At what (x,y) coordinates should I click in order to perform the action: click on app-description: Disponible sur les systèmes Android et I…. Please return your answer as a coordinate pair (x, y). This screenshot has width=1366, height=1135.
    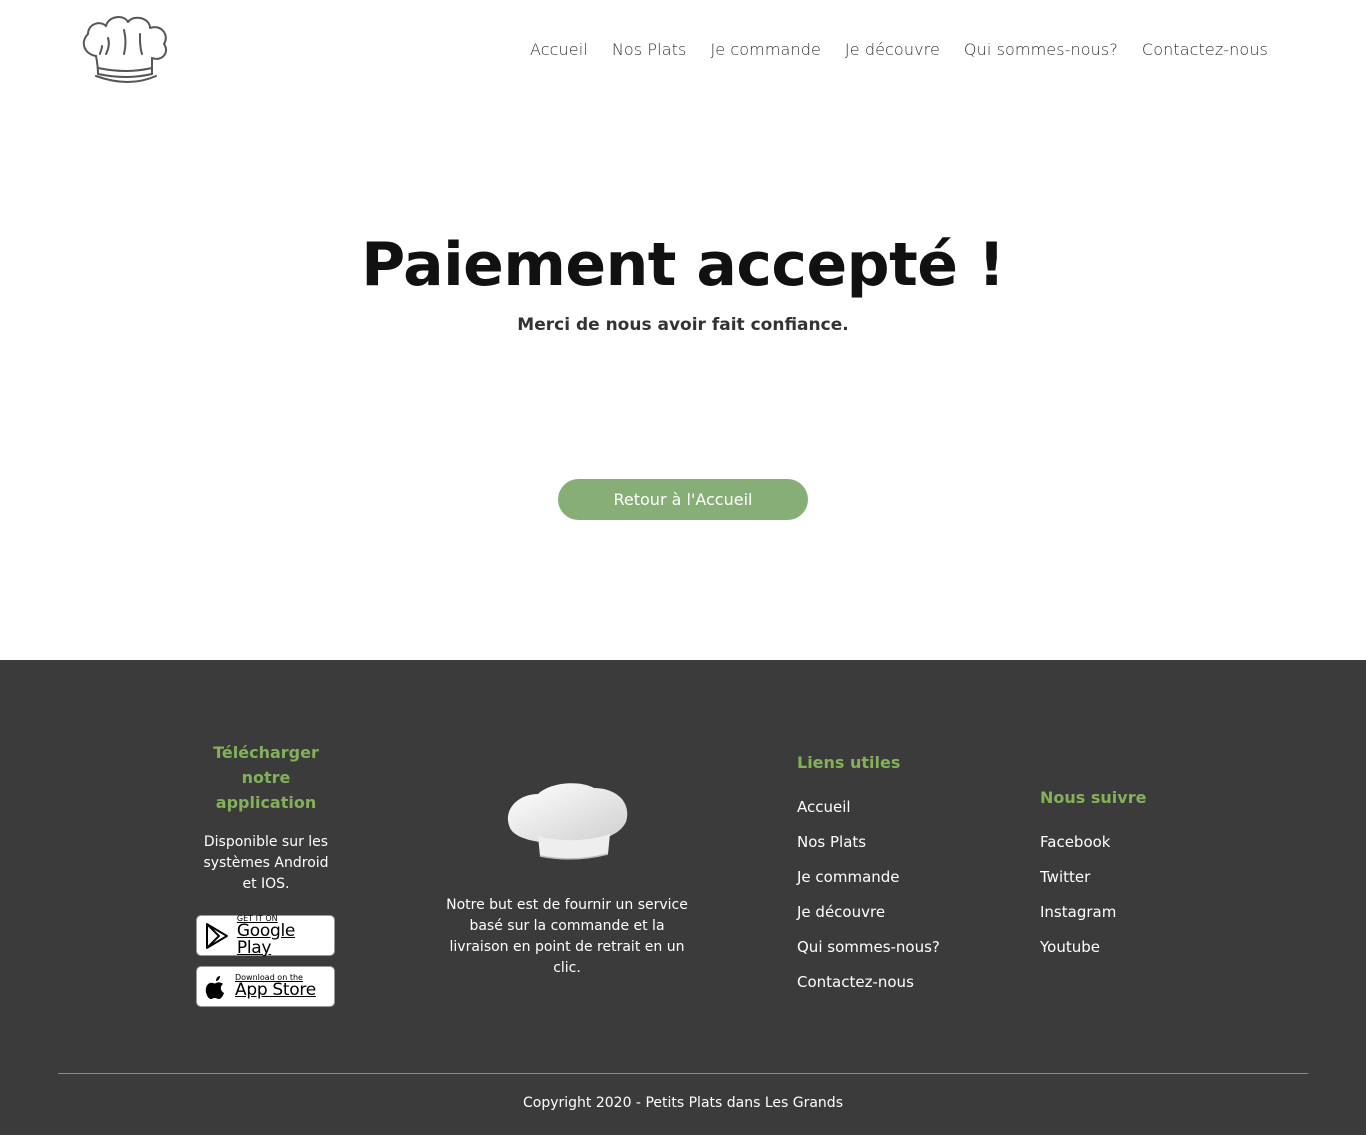
    Looking at the image, I should click on (266, 863).